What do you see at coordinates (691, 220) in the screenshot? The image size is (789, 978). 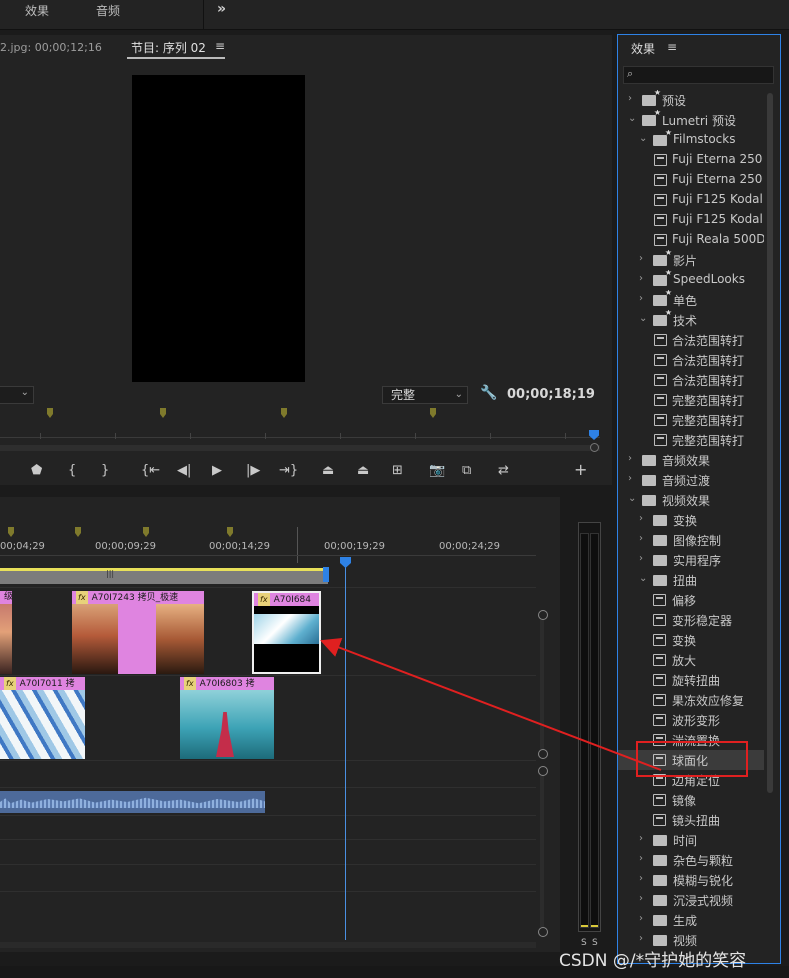 I see `effect-item-row: Fuji F125 Kodal` at bounding box center [691, 220].